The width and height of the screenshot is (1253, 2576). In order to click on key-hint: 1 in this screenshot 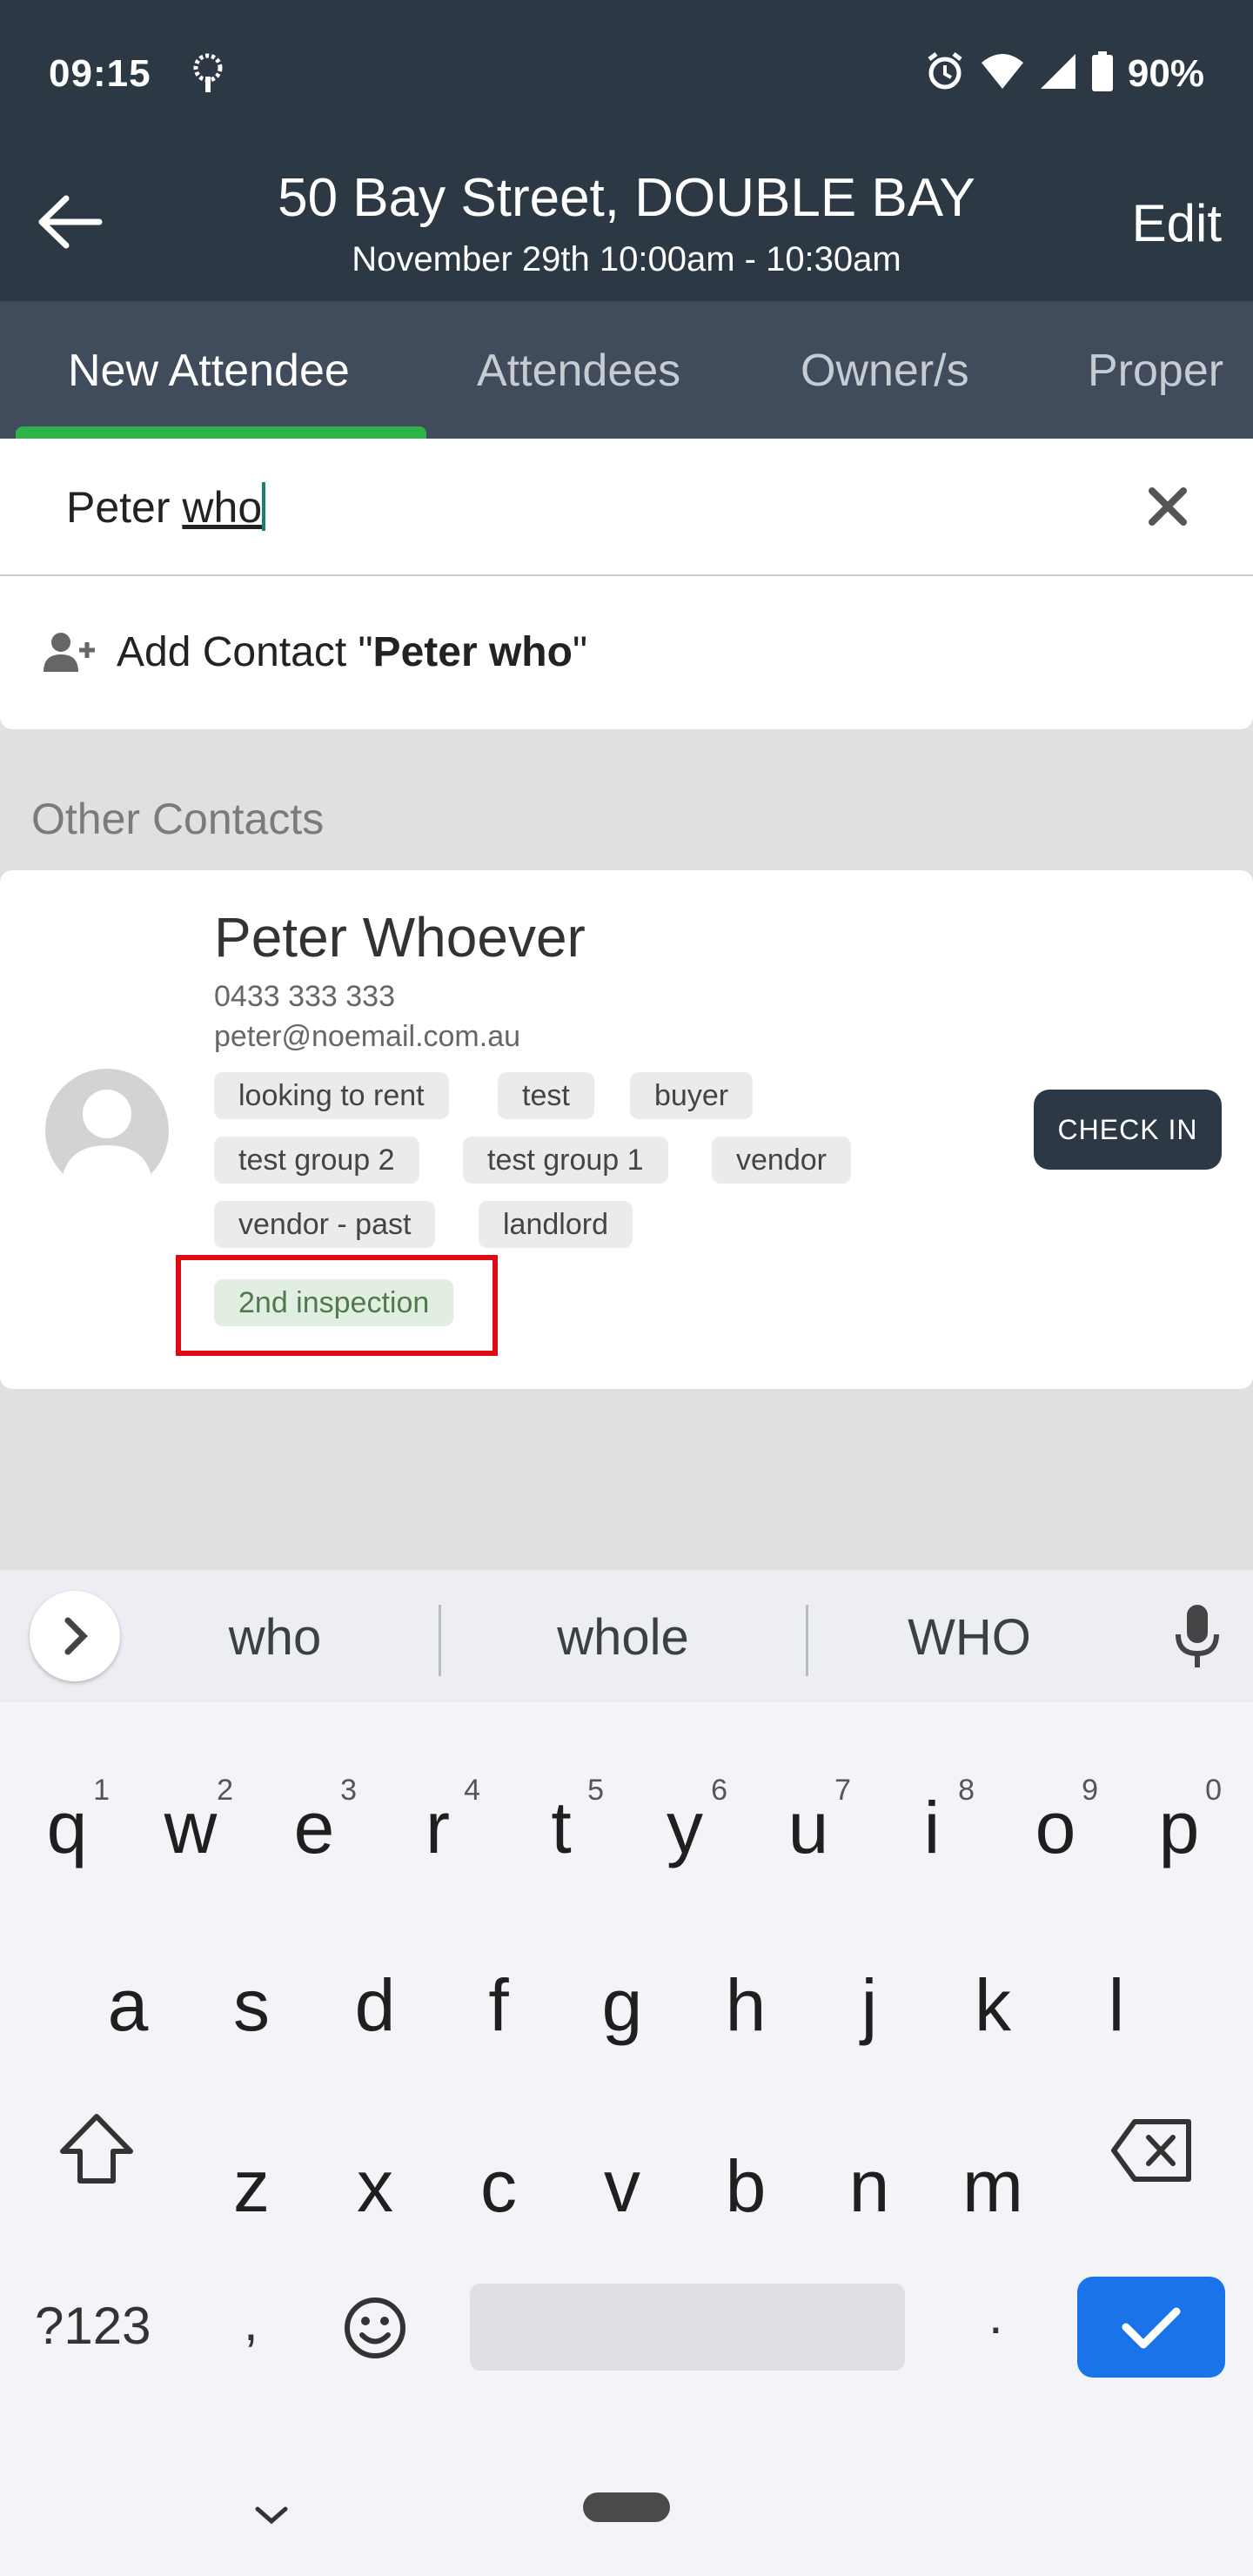, I will do `click(101, 1790)`.